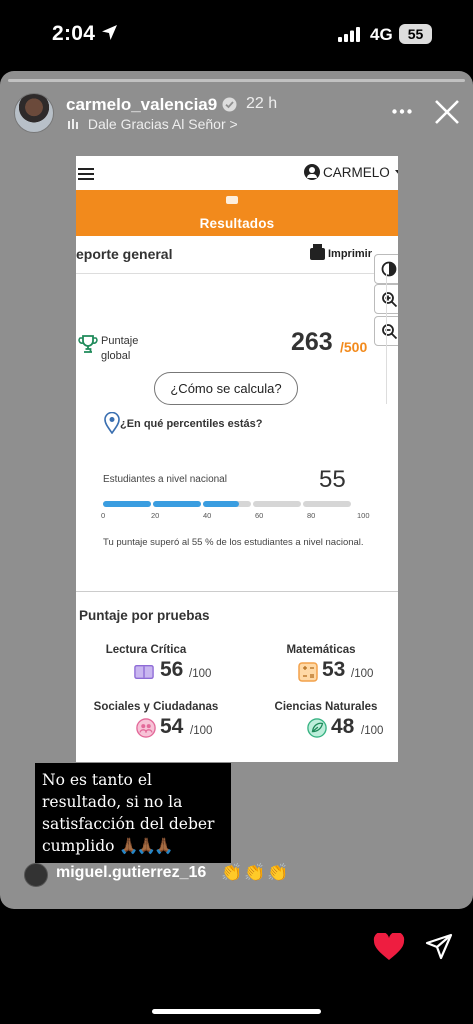  Describe the element at coordinates (207, 515) in the screenshot. I see `percentile-tick-label: 40` at that location.